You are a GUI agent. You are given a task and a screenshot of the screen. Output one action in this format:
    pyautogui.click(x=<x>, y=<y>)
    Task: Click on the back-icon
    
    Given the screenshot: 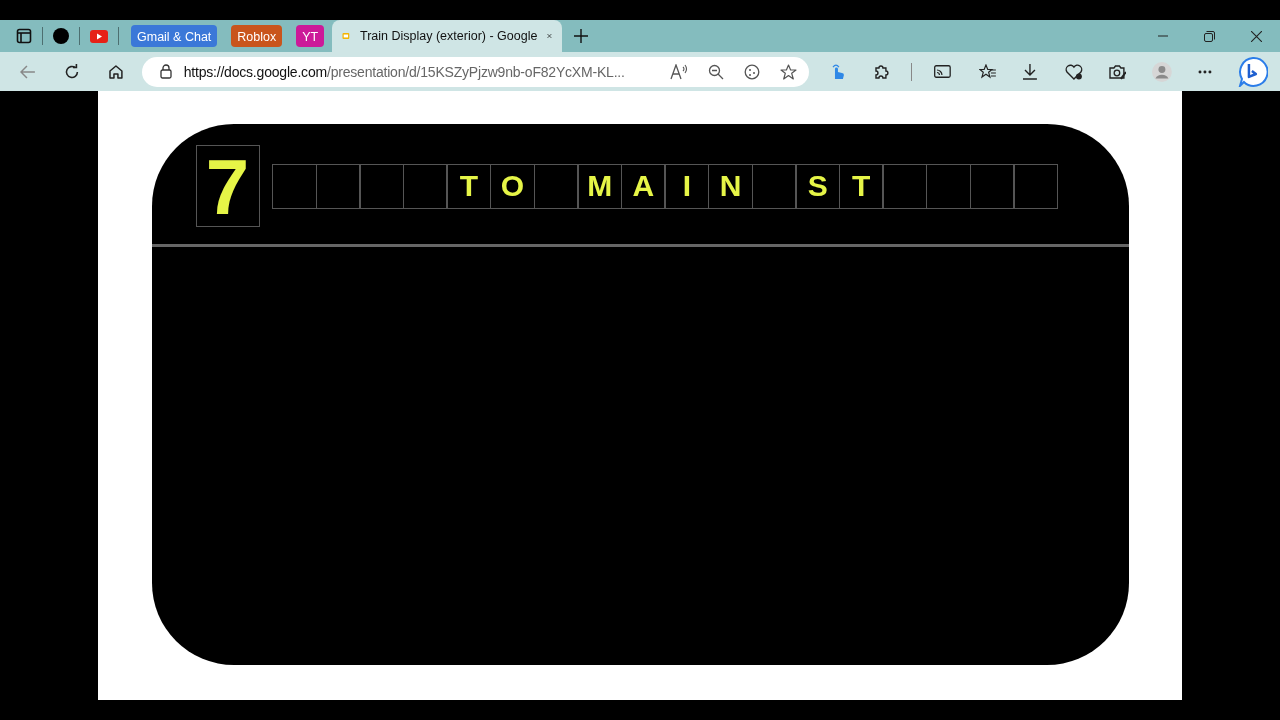 What is the action you would take?
    pyautogui.click(x=28, y=71)
    